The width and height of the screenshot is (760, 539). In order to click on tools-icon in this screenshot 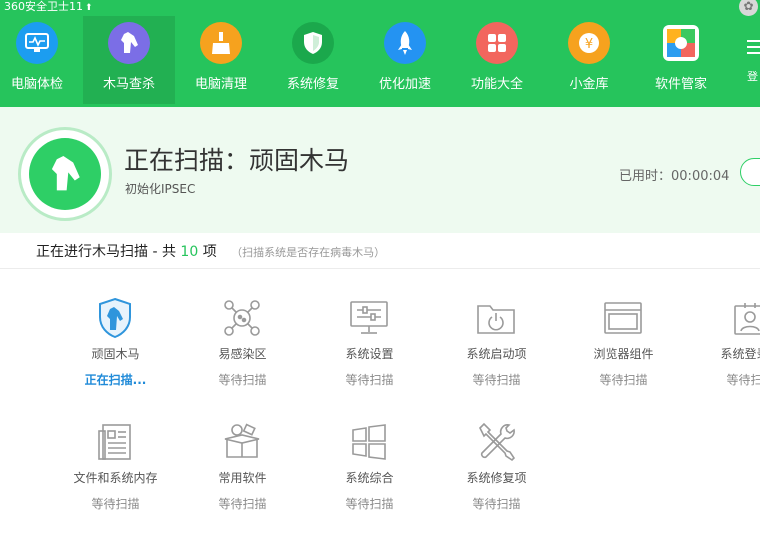, I will do `click(496, 442)`.